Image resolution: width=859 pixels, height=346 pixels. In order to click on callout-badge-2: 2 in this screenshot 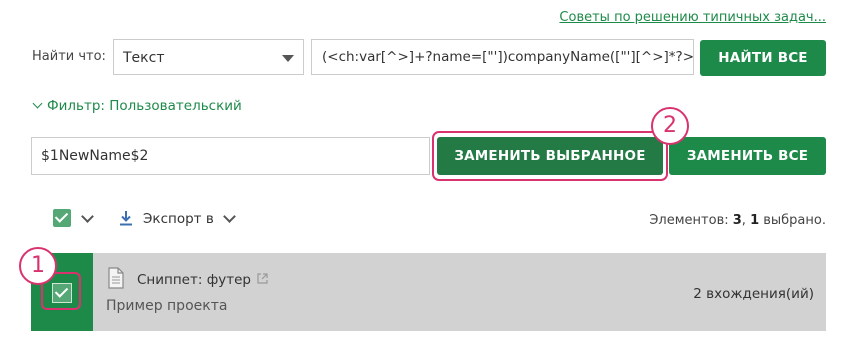, I will do `click(670, 126)`.